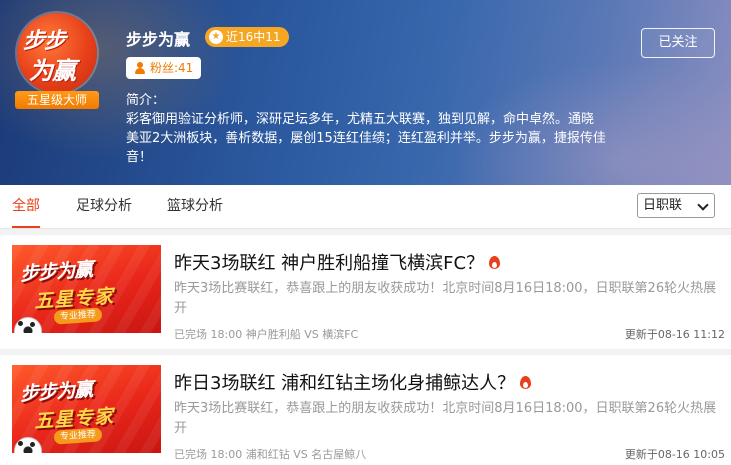  What do you see at coordinates (140, 68) in the screenshot?
I see `person-icon` at bounding box center [140, 68].